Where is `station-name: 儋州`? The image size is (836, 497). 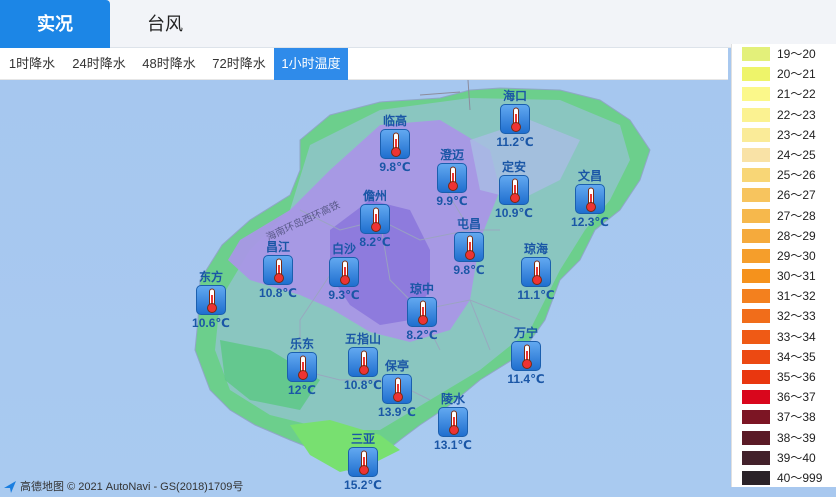 station-name: 儋州 is located at coordinates (374, 196).